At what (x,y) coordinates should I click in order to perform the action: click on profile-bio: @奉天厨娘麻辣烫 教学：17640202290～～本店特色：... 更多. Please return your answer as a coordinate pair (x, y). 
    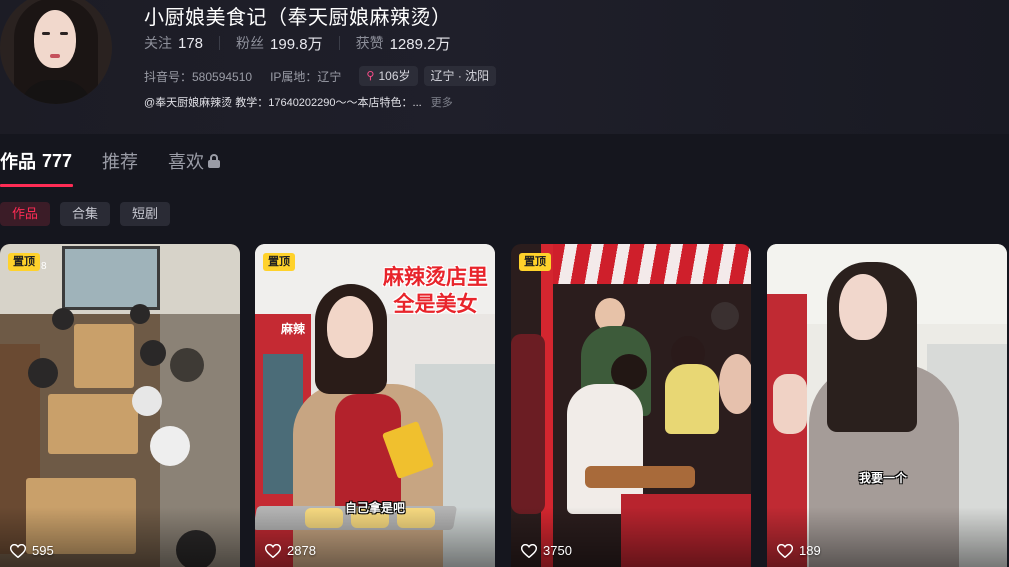
    Looking at the image, I should click on (298, 102).